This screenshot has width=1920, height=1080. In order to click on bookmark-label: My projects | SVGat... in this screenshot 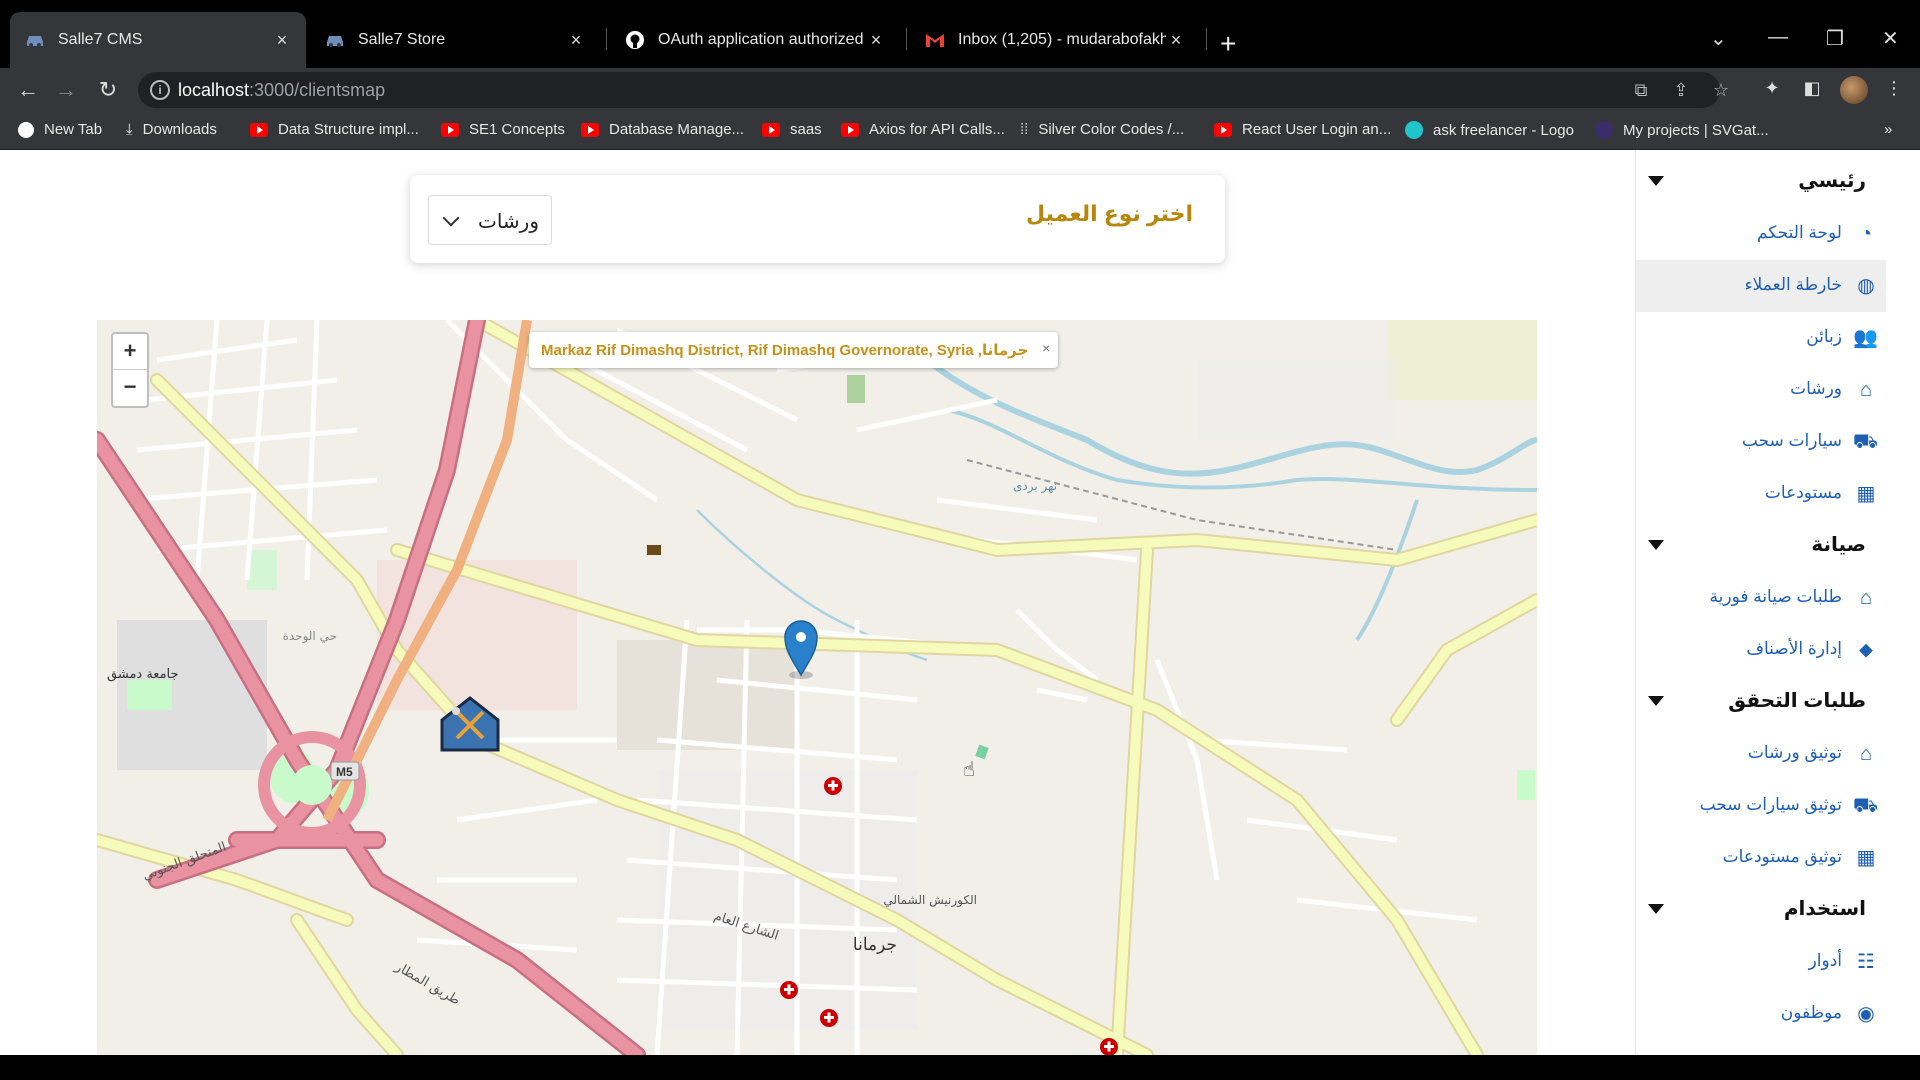, I will do `click(1696, 130)`.